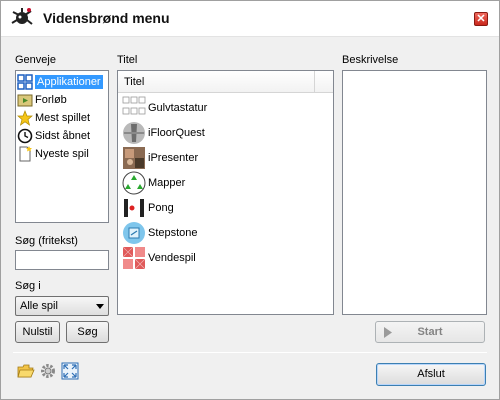  I want to click on title-label: Gulvtastatur, so click(178, 108).